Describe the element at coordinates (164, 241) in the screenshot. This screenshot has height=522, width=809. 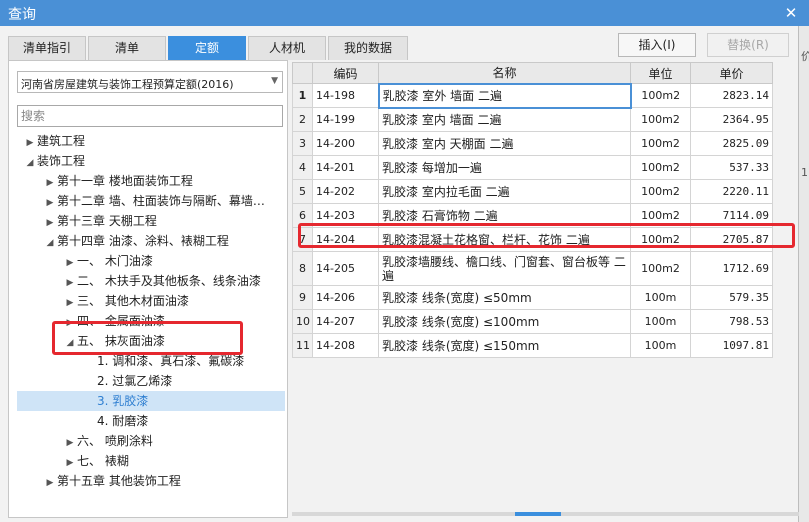
I see `tree-node: ◢ 第十四章 油漆、涂料、裱糊工程` at that location.